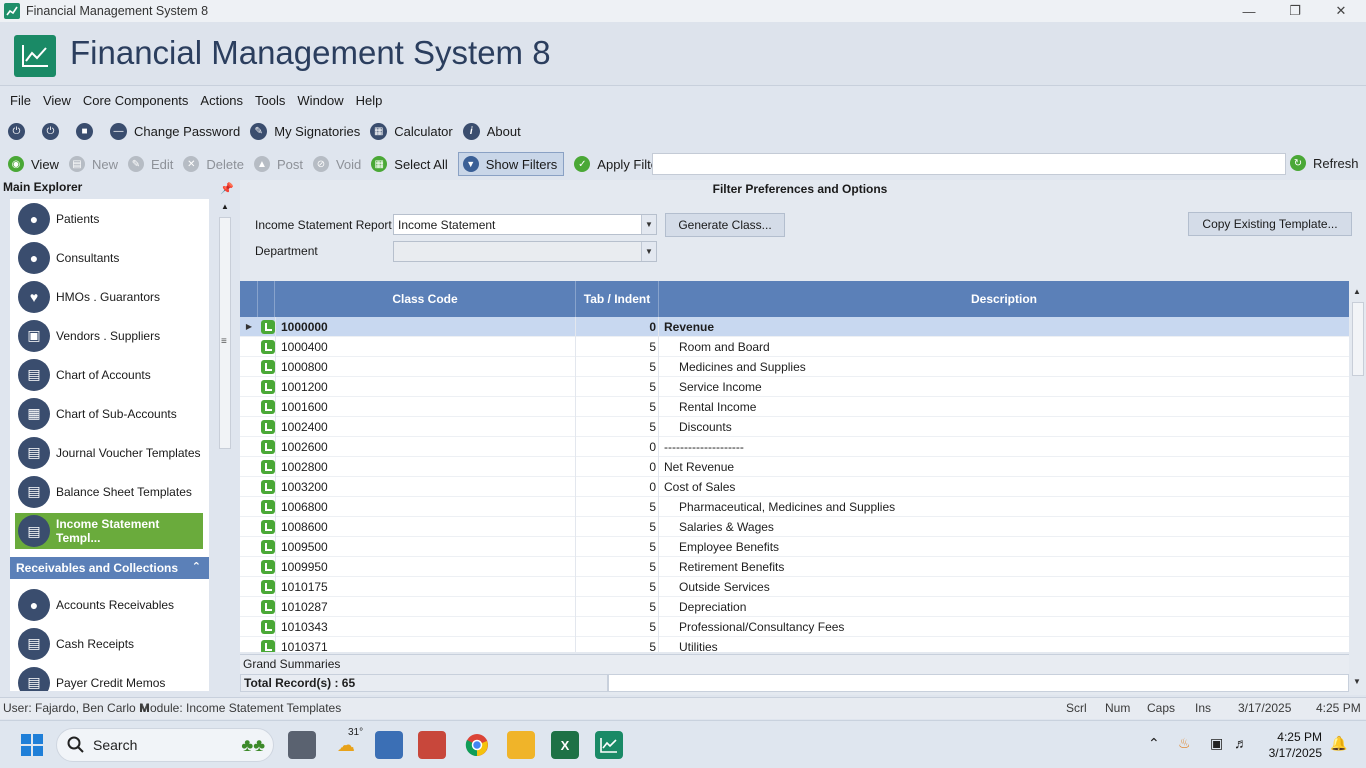 The image size is (1366, 768). Describe the element at coordinates (794, 367) in the screenshot. I see `table-row: 1000800 5 Medicines and Supplies` at that location.